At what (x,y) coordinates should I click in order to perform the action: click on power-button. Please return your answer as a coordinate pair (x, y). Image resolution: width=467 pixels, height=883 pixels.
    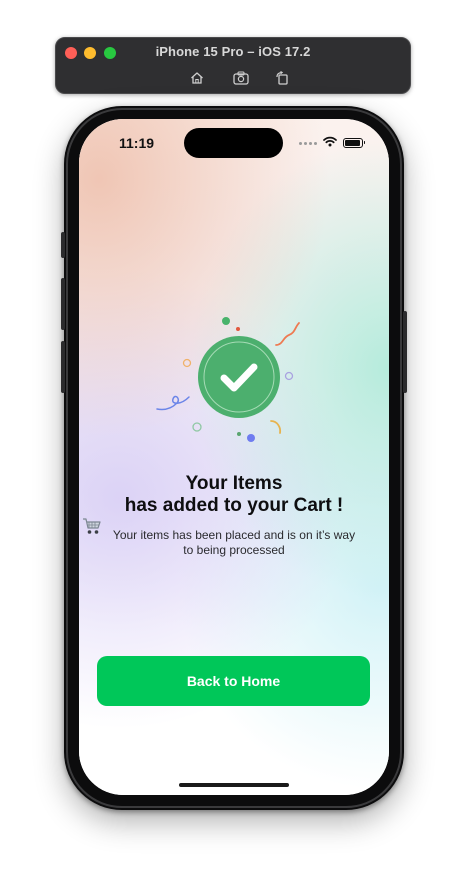
    Looking at the image, I should click on (405, 352).